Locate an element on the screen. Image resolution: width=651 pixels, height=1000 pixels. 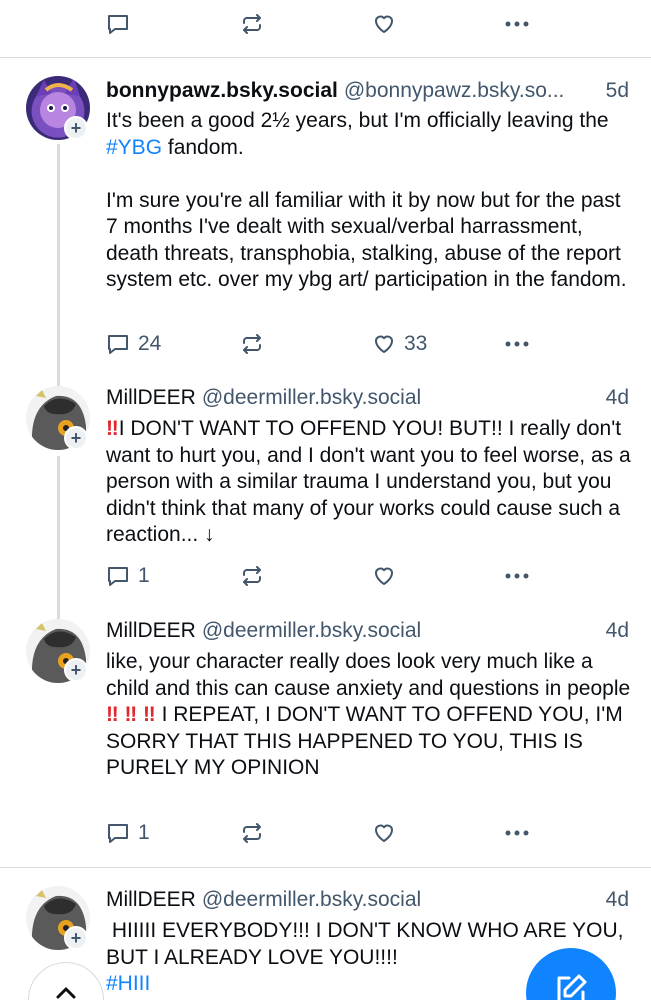
follow-button: + is located at coordinates (76, 938).